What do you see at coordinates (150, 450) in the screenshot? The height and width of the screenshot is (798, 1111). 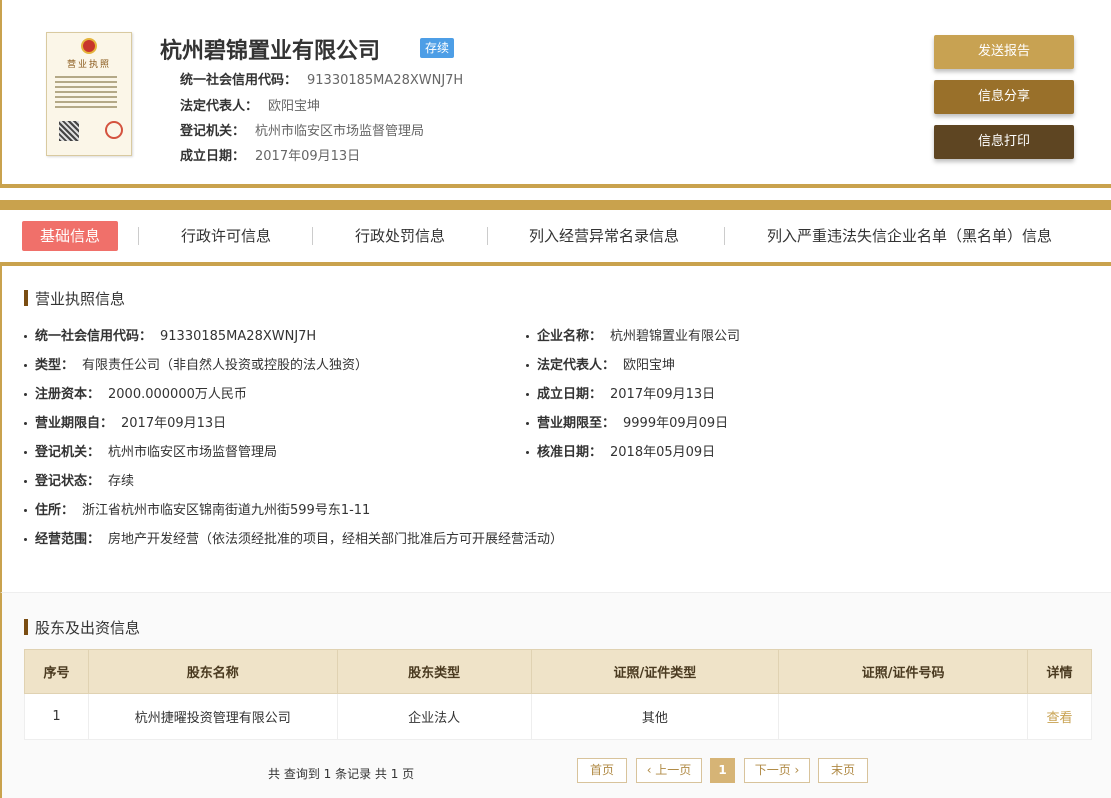 I see `info-row-registration-authority: 登记机关： 杭州市临安区市场监督管理局` at bounding box center [150, 450].